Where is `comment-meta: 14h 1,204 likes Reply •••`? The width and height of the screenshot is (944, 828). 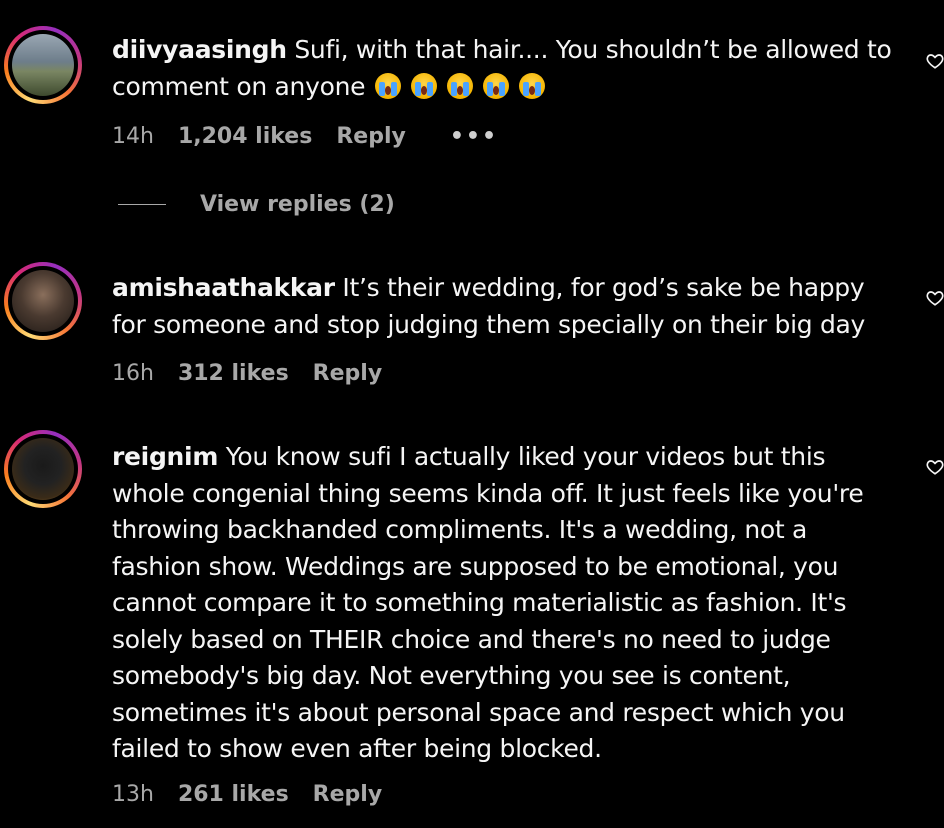 comment-meta: 14h 1,204 likes Reply ••• is located at coordinates (317, 136).